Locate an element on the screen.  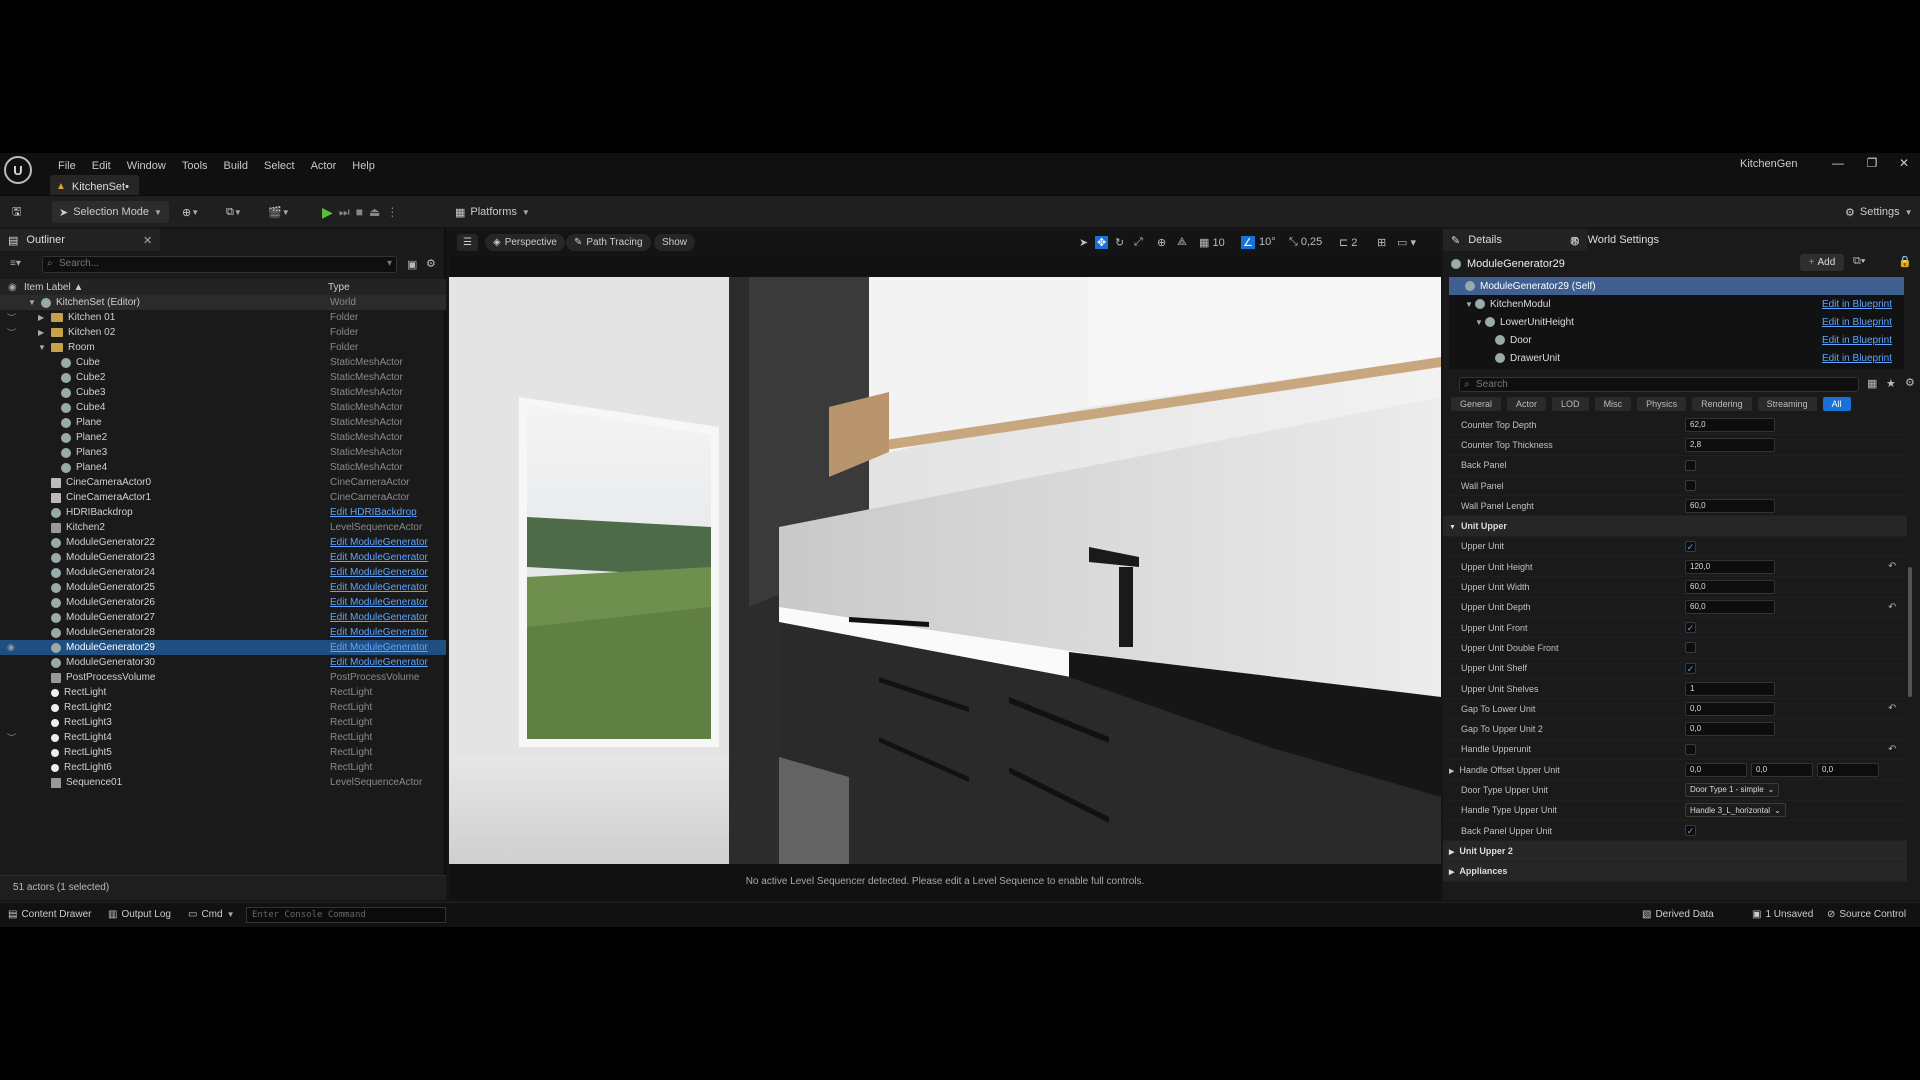
play-icon: ▶ is located at coordinates (327, 212).